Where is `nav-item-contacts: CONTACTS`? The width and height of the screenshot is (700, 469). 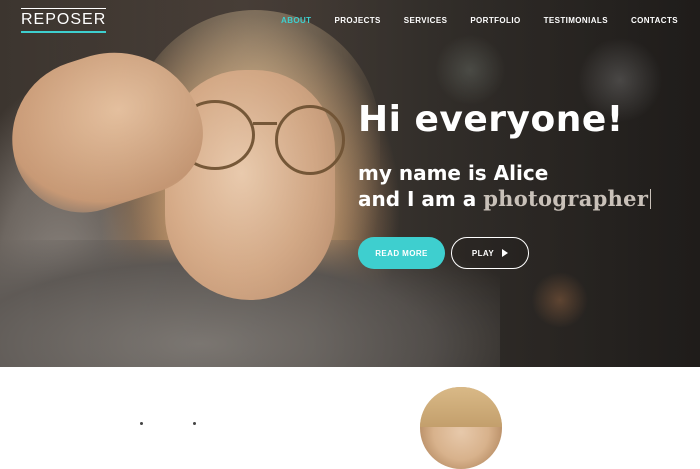
nav-item-contacts: CONTACTS is located at coordinates (654, 20).